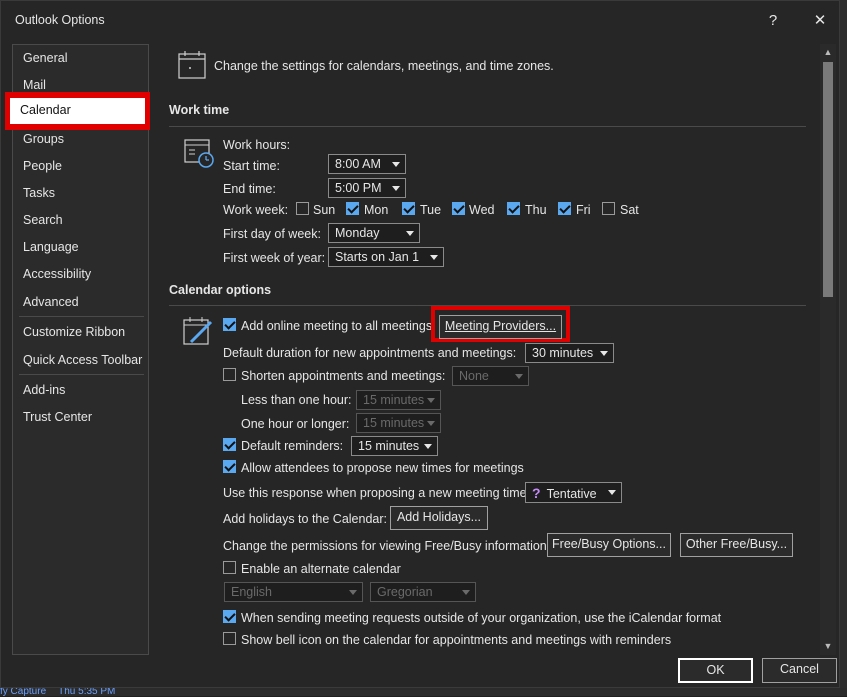 This screenshot has width=847, height=697. What do you see at coordinates (773, 21) in the screenshot?
I see `help-button: ?` at bounding box center [773, 21].